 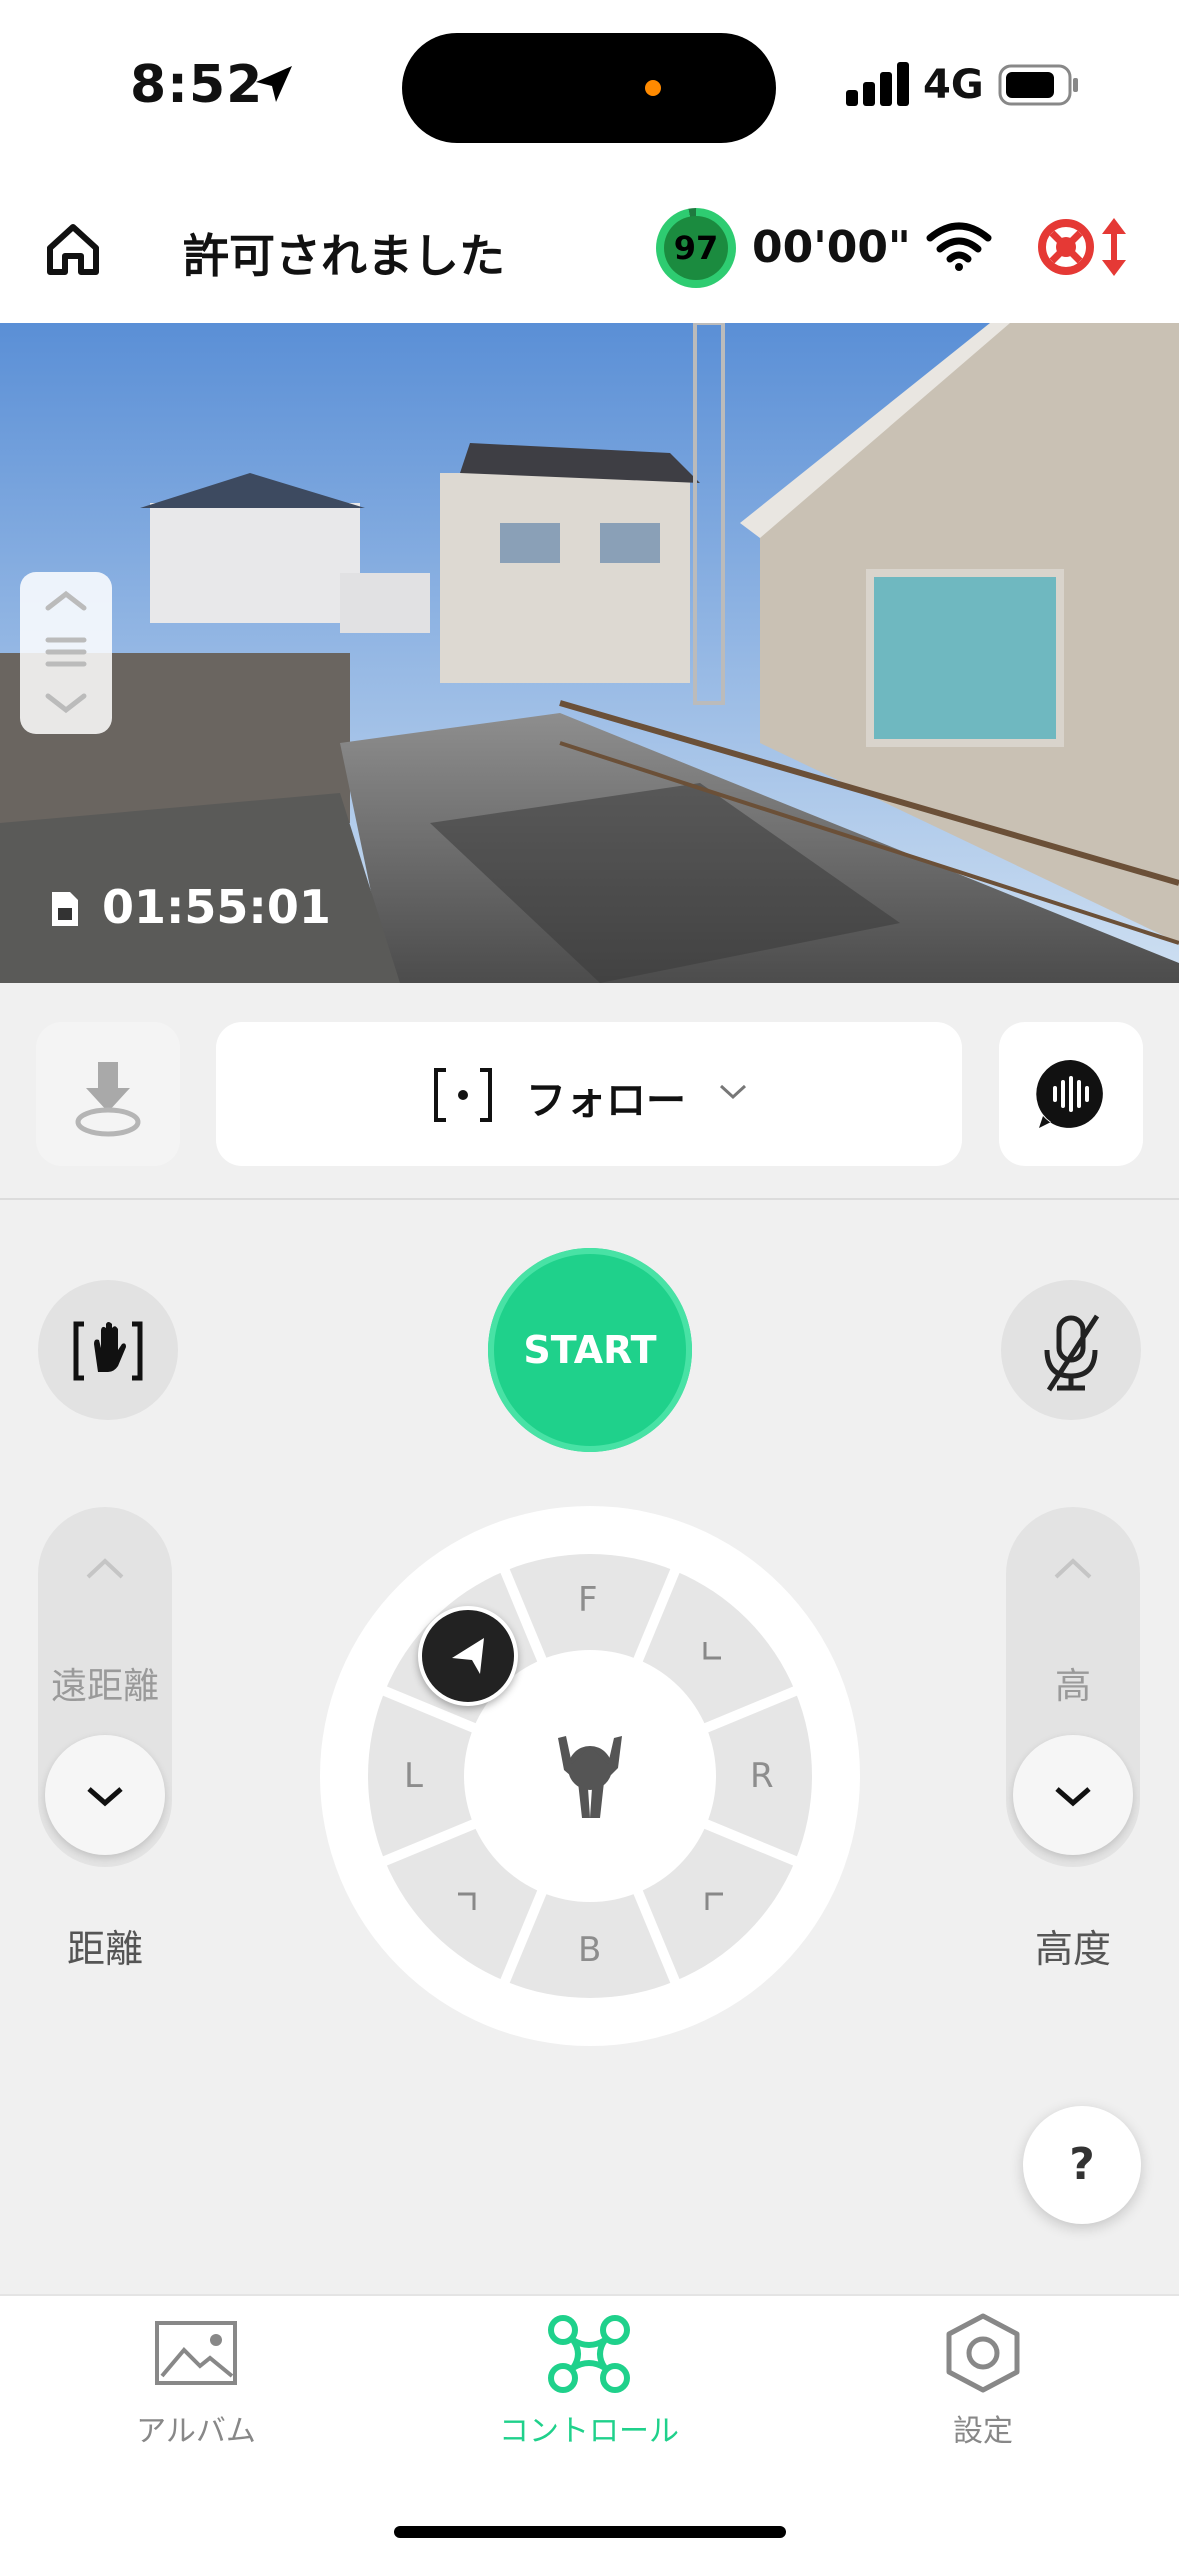 What do you see at coordinates (589, 2354) in the screenshot?
I see `drone-icon` at bounding box center [589, 2354].